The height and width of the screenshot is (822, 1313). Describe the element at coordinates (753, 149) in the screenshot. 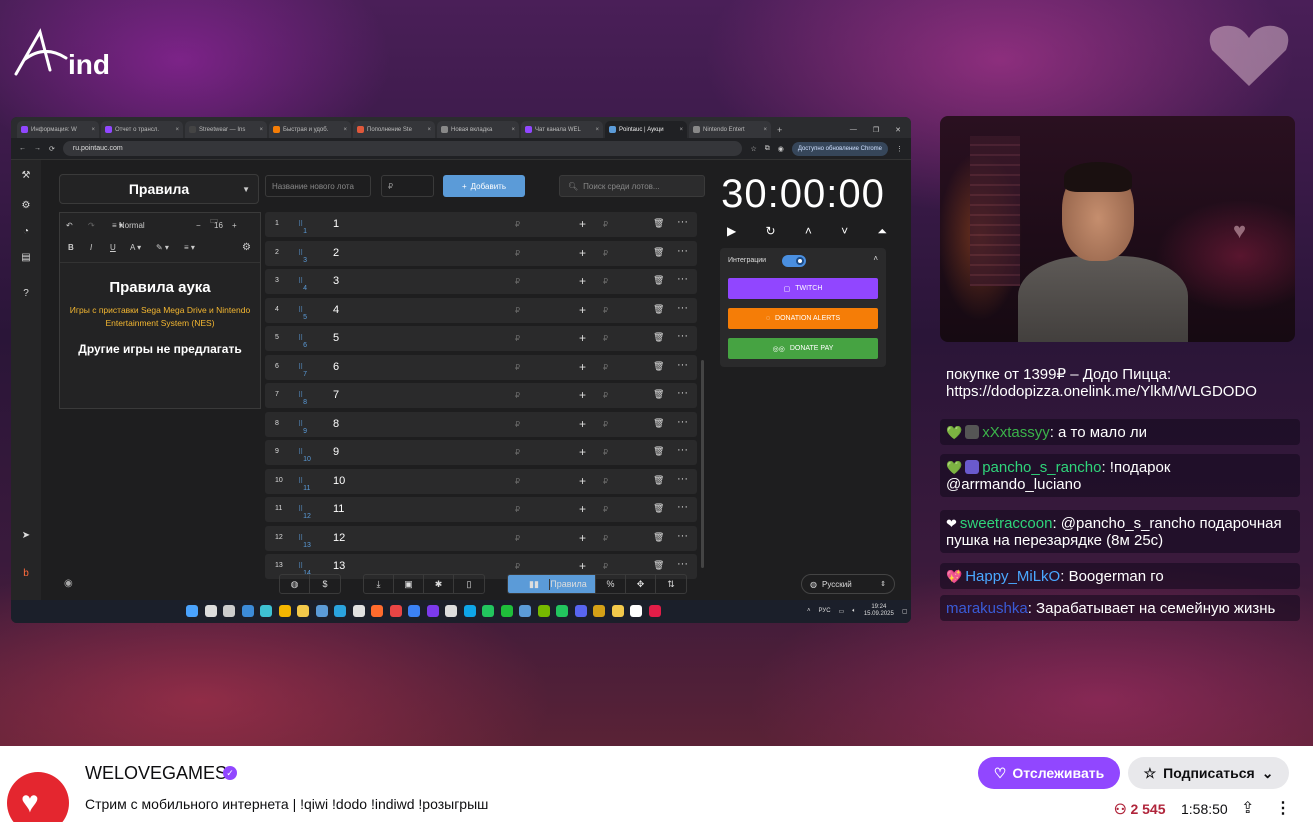

I see `star-icon: ☆` at that location.